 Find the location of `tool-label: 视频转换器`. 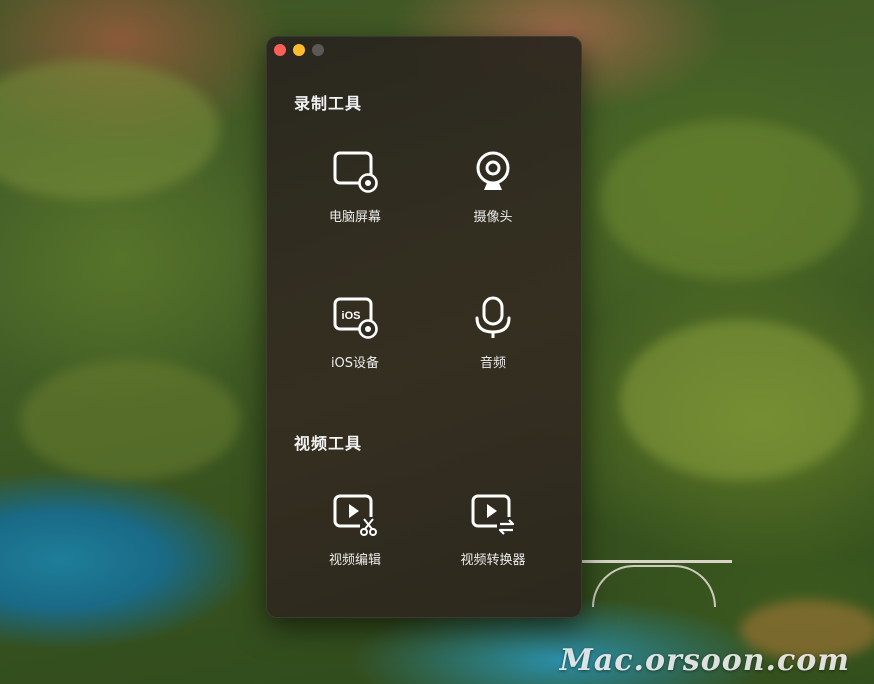

tool-label: 视频转换器 is located at coordinates (493, 560).